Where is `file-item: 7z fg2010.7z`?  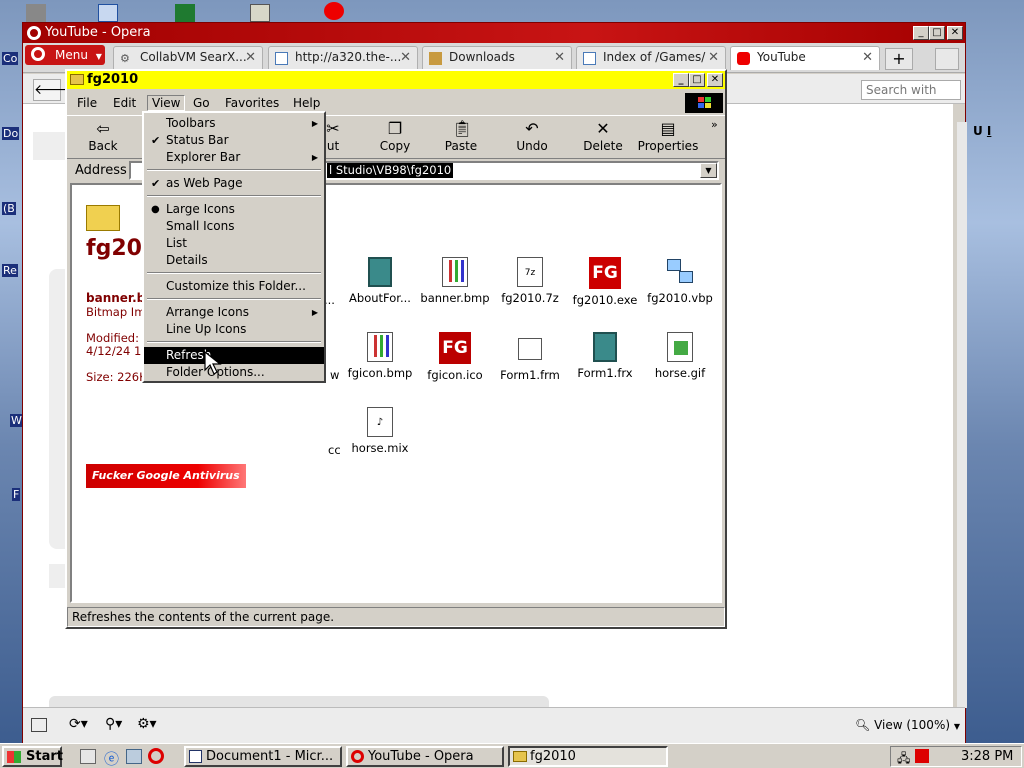
file-item: 7z fg2010.7z is located at coordinates (530, 281).